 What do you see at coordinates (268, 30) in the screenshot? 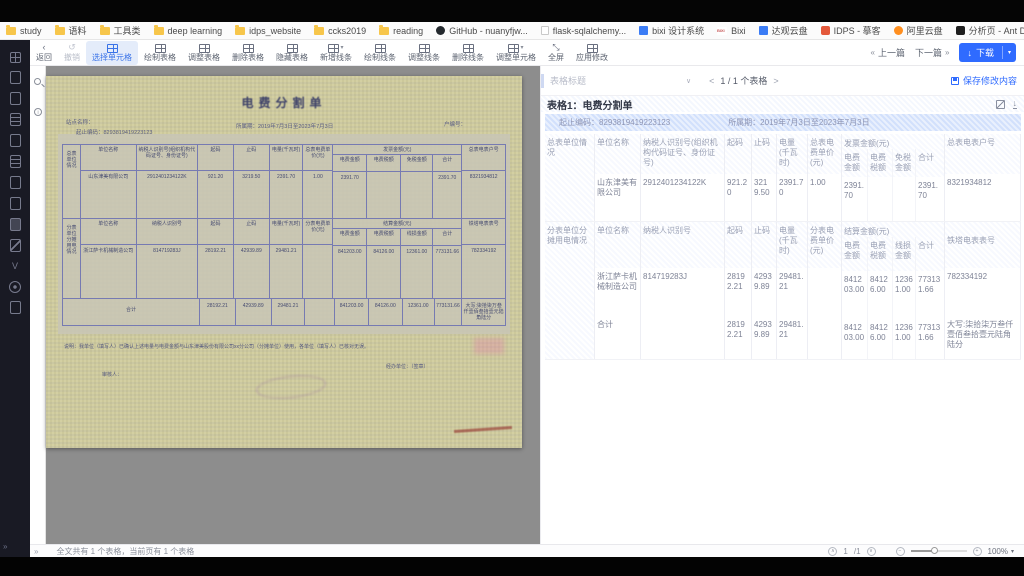
I see `bookmark-item: idps_website` at bounding box center [268, 30].